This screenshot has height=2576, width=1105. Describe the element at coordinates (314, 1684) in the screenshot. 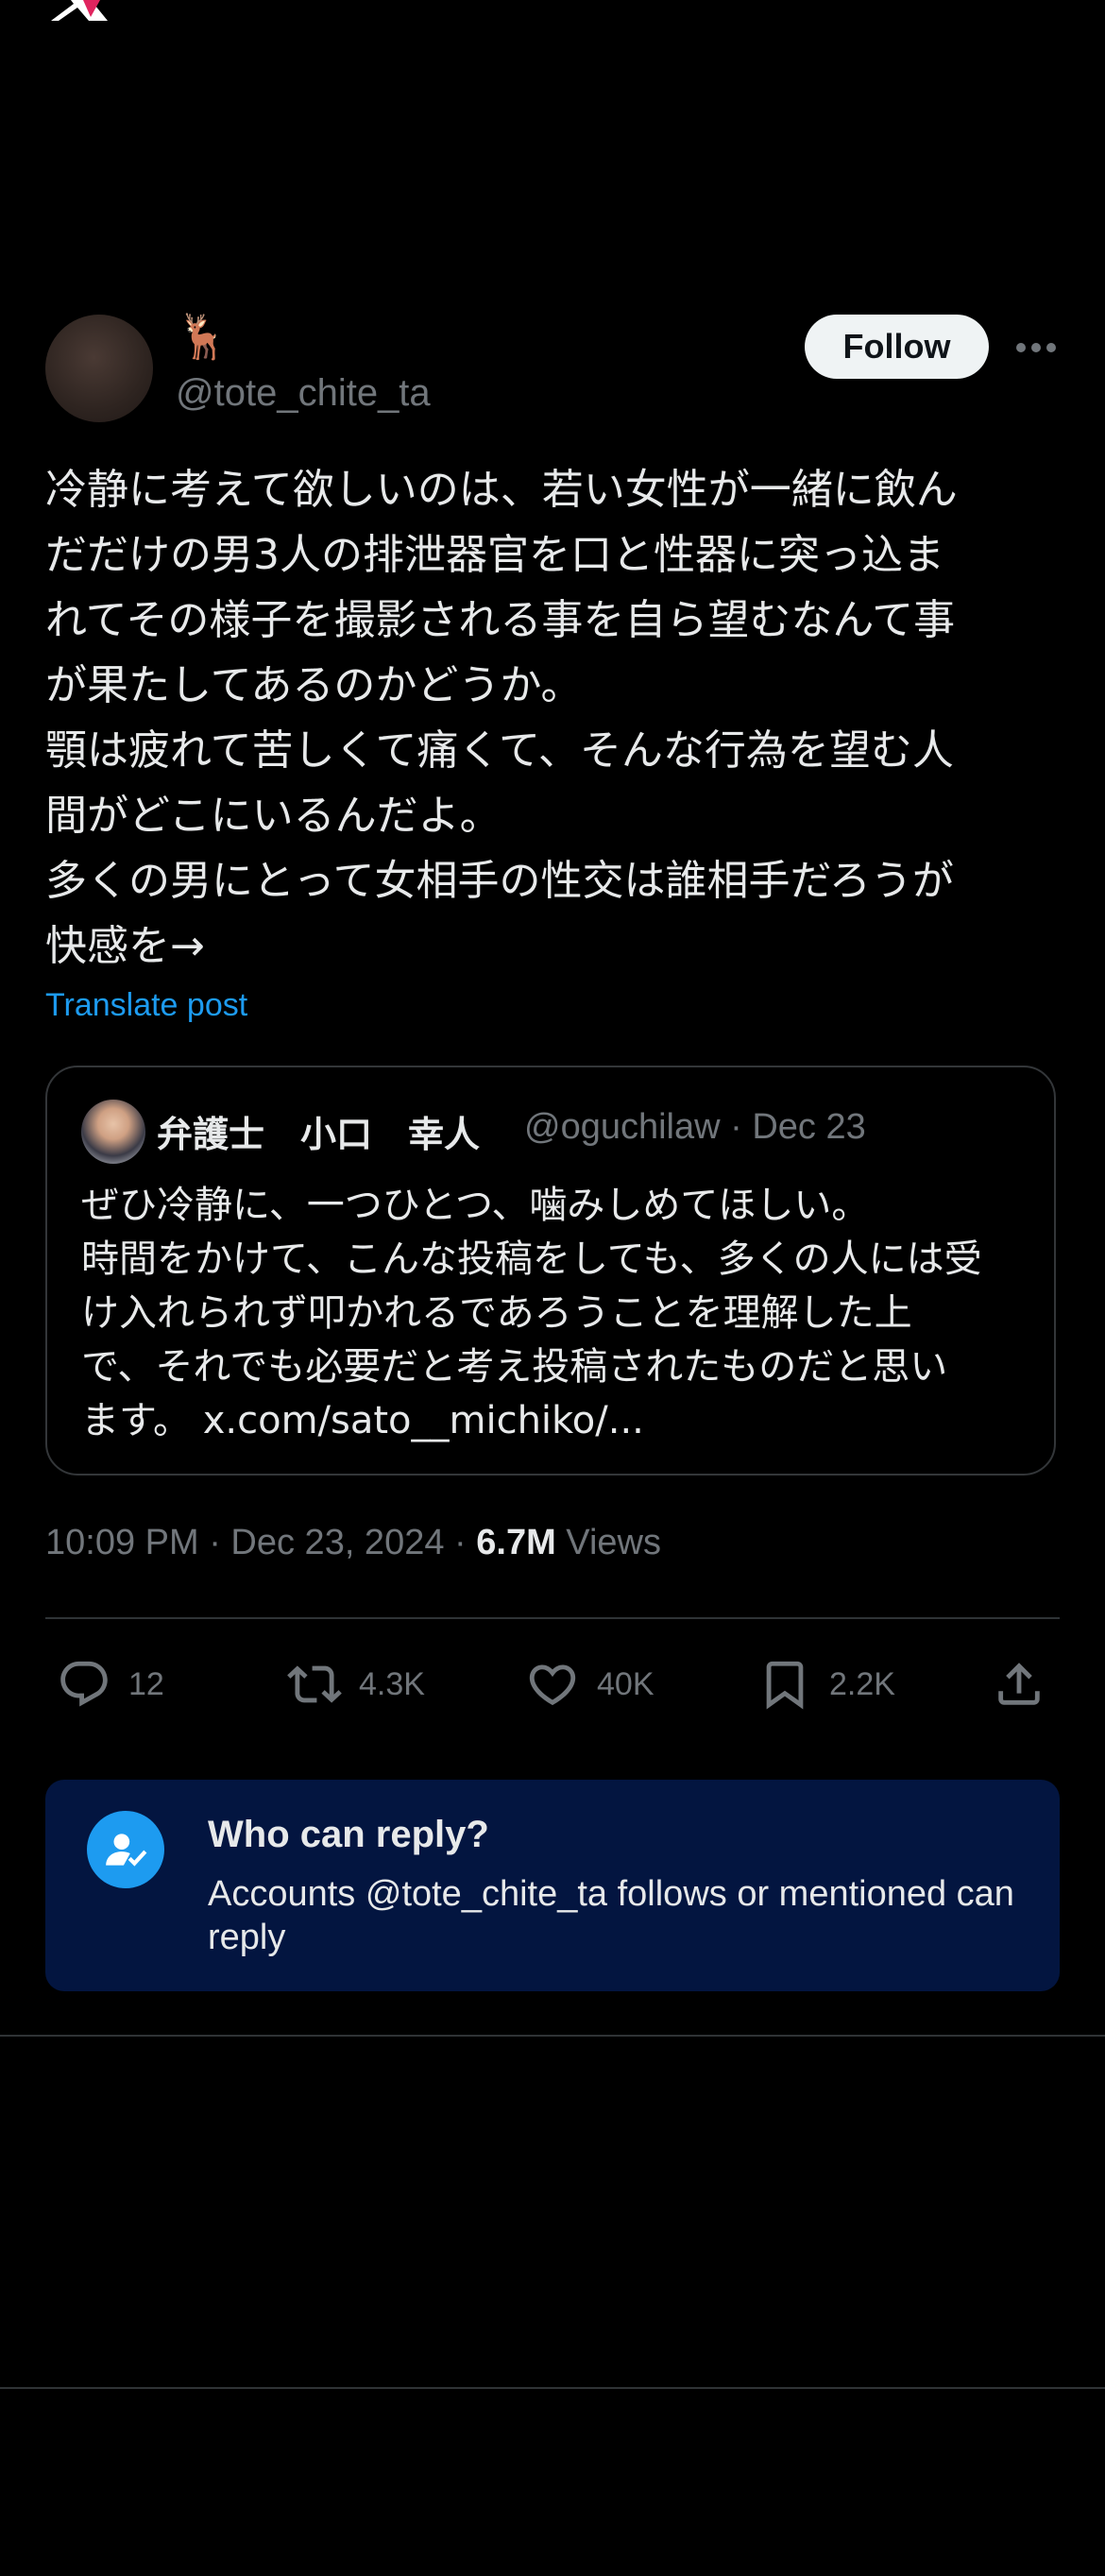

I see `repost-icon` at that location.